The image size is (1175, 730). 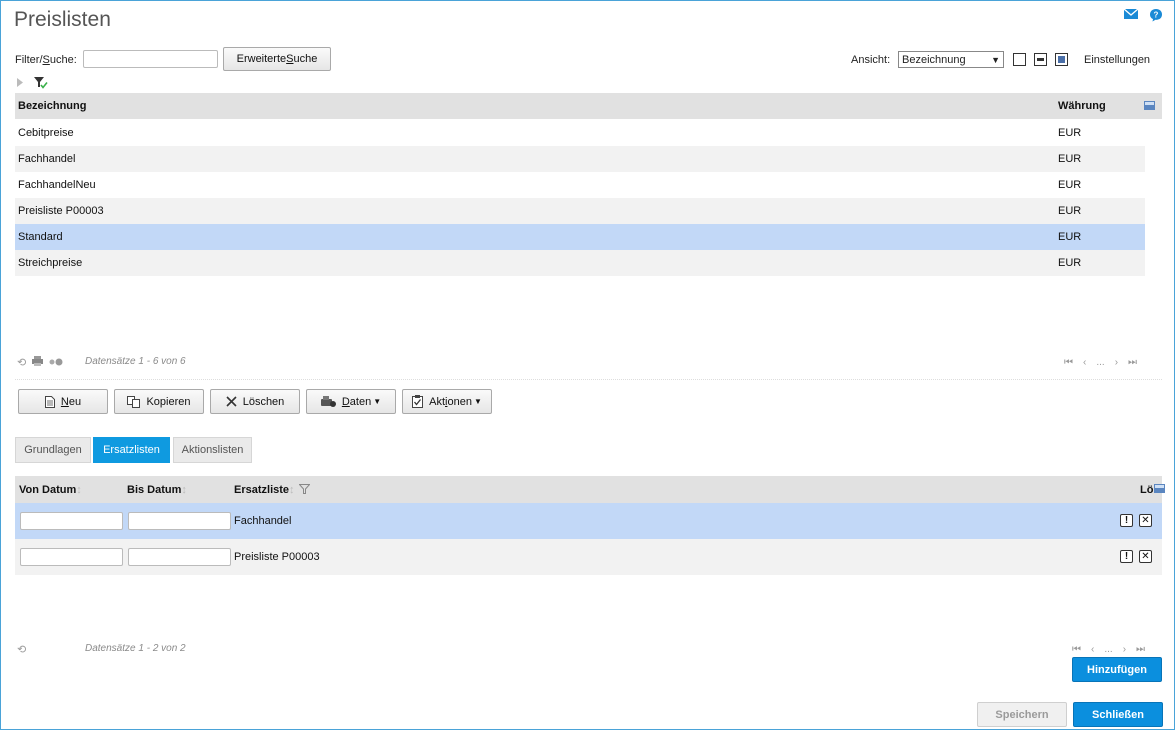 What do you see at coordinates (447, 401) in the screenshot?
I see `actions-menu-button: Akt i onen ▼` at bounding box center [447, 401].